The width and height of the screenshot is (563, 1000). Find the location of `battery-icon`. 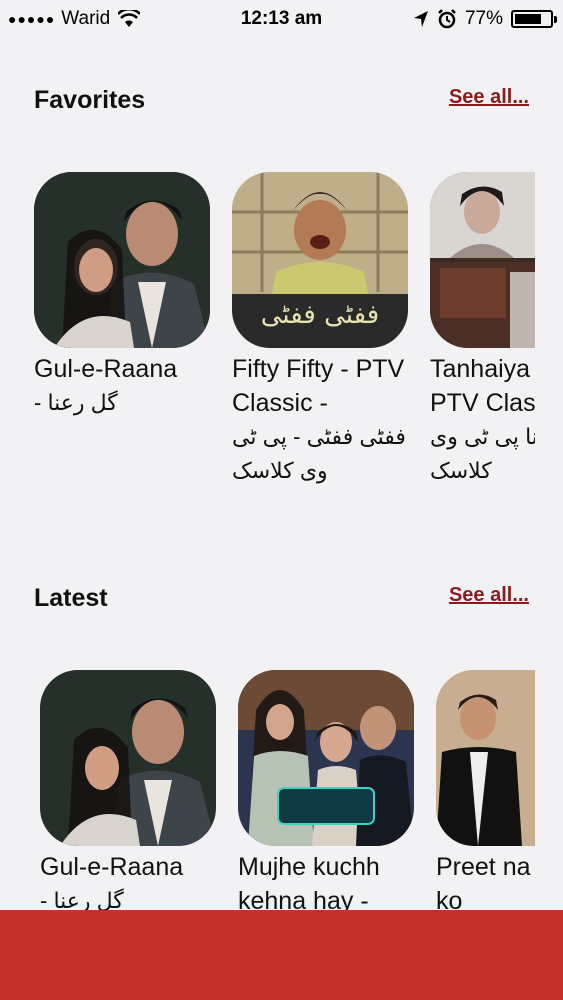

battery-icon is located at coordinates (534, 19).